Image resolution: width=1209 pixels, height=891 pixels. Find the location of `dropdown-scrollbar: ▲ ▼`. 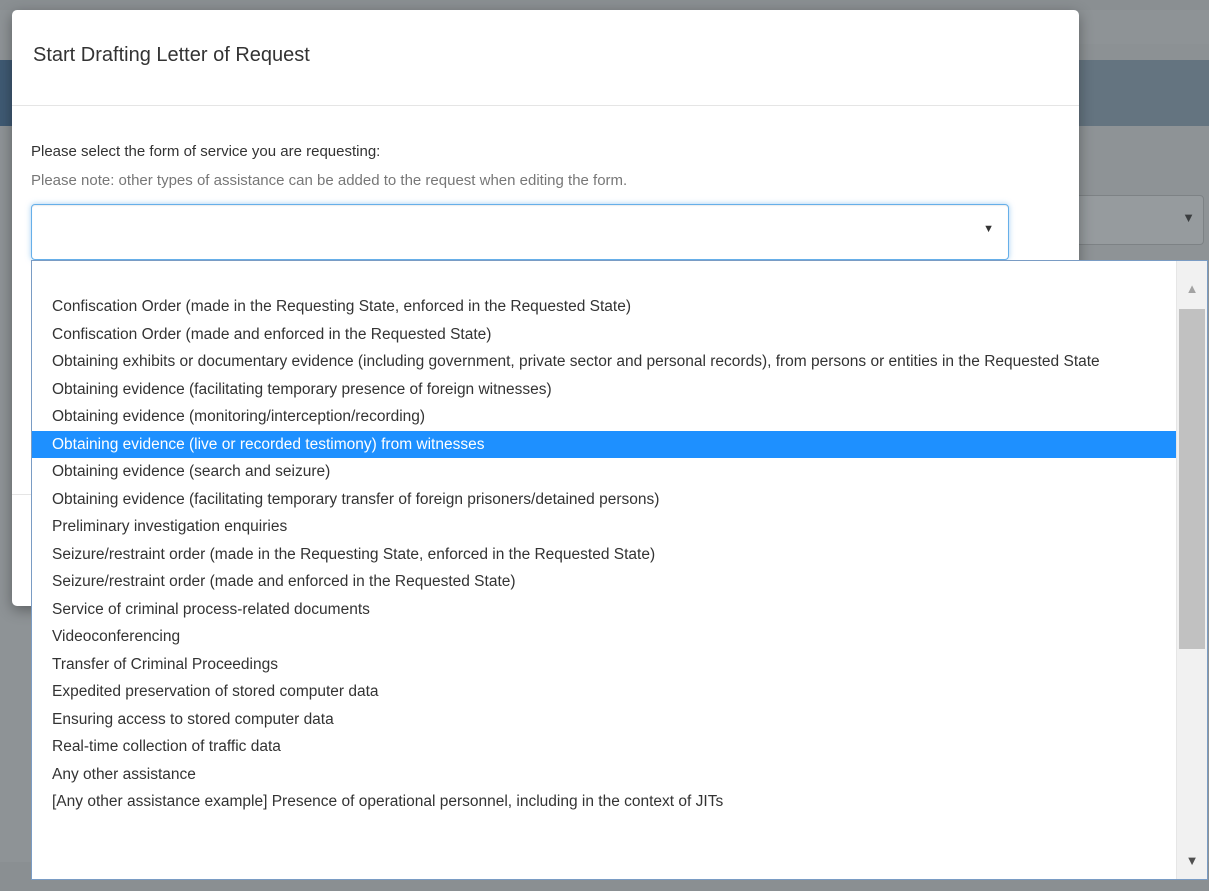

dropdown-scrollbar: ▲ ▼ is located at coordinates (1191, 570).